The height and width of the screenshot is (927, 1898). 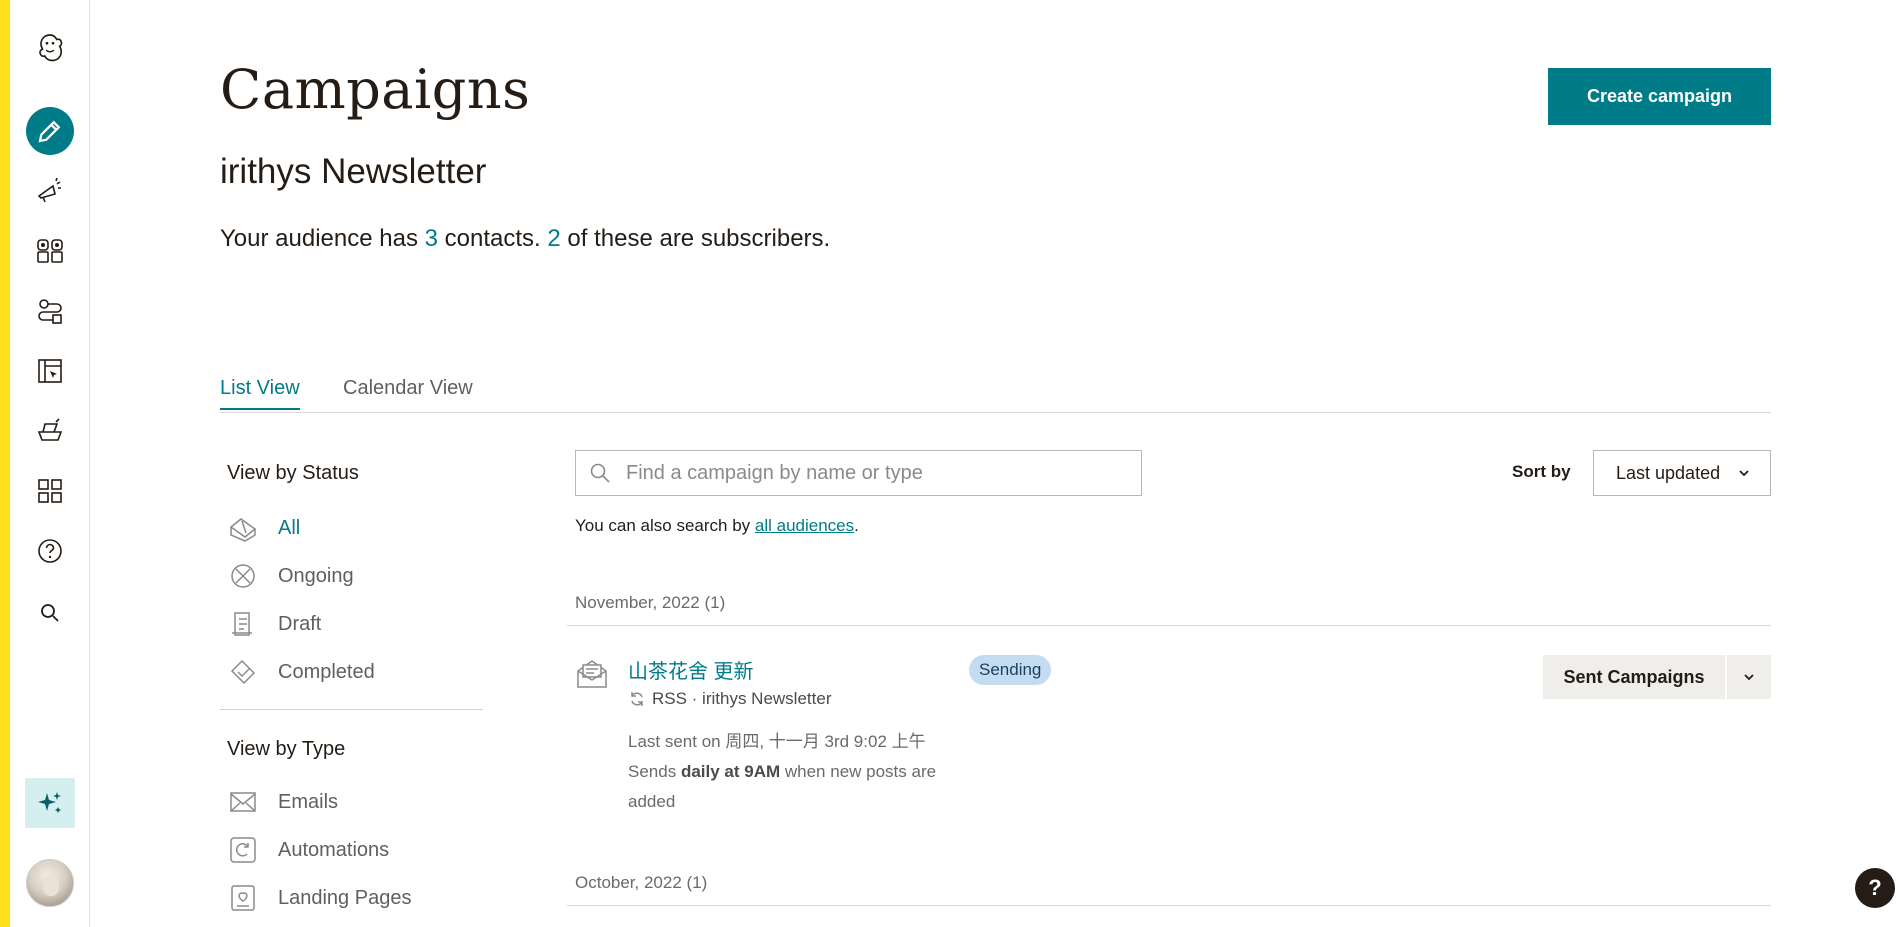 What do you see at coordinates (650, 602) in the screenshot?
I see `month-heading: November, 2022 (1)` at bounding box center [650, 602].